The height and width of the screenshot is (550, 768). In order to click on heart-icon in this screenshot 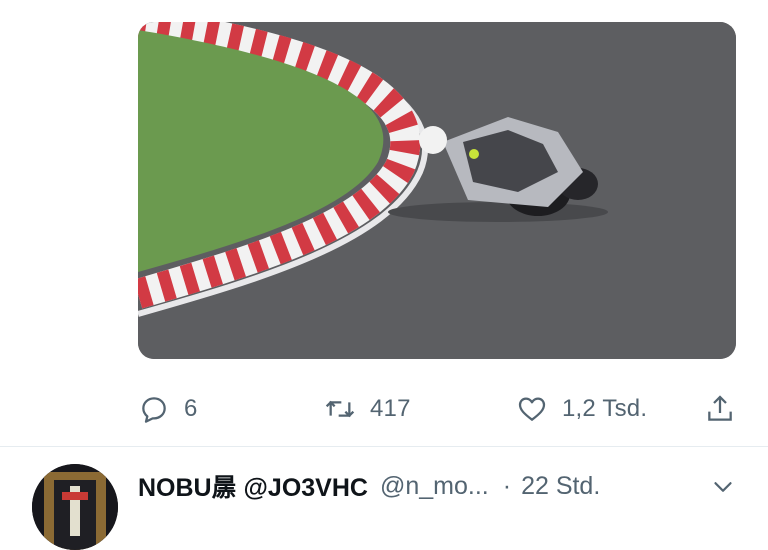, I will do `click(532, 409)`.